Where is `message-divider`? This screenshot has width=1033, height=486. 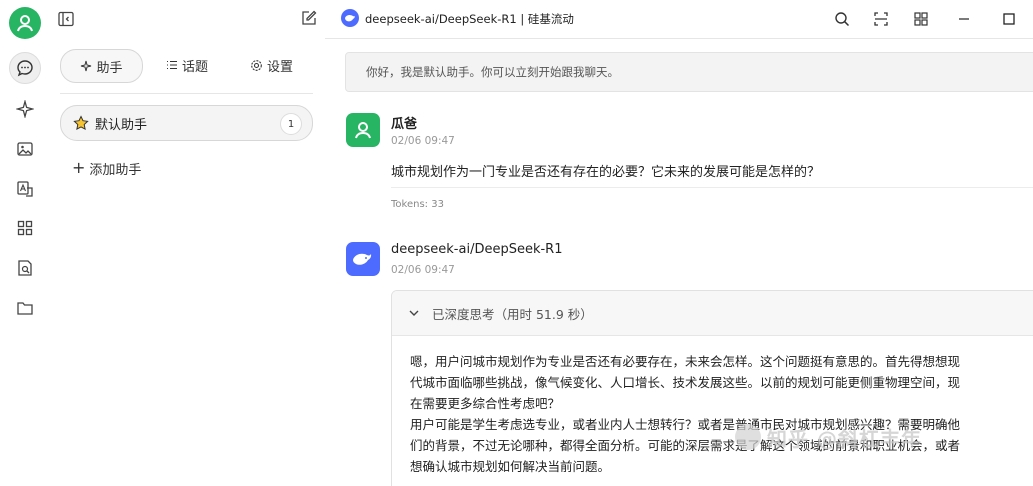 message-divider is located at coordinates (712, 187).